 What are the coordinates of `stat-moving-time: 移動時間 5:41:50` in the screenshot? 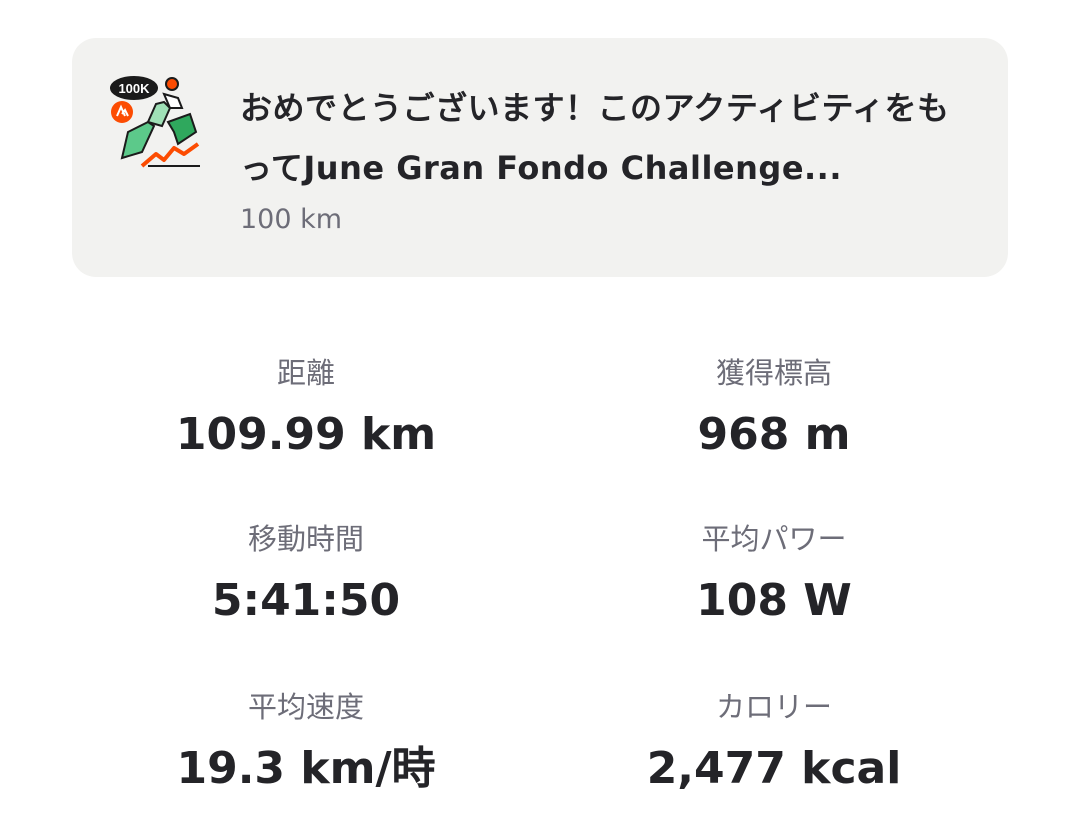 It's located at (306, 574).